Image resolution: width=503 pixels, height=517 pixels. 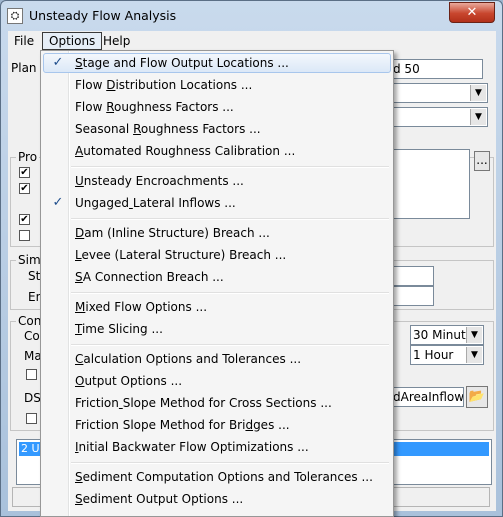 What do you see at coordinates (24, 68) in the screenshot?
I see `plan-label: Plan` at bounding box center [24, 68].